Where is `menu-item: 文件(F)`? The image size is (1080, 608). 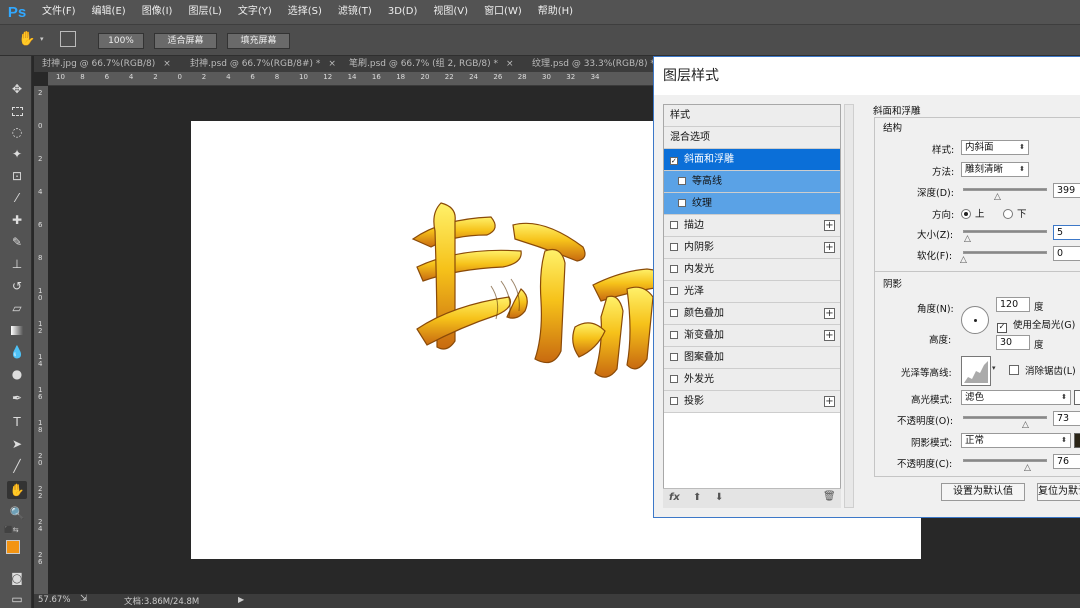 menu-item: 文件(F) is located at coordinates (59, 12).